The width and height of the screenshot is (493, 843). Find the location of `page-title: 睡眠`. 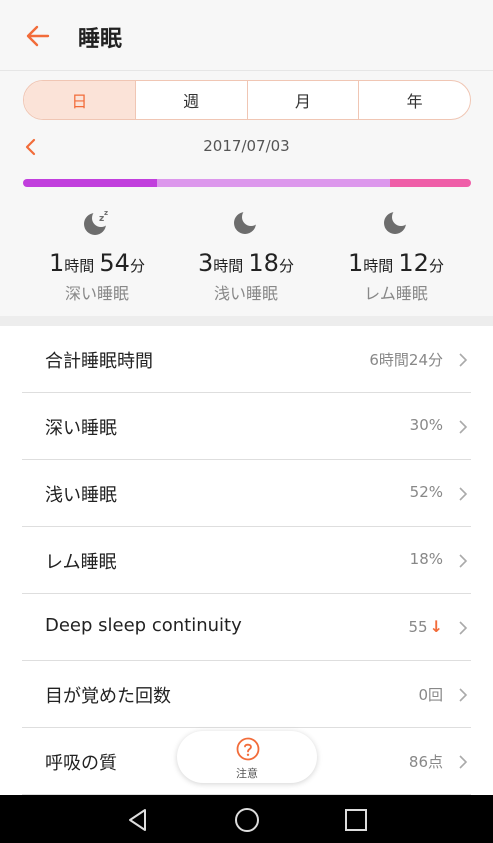

page-title: 睡眠 is located at coordinates (100, 39).